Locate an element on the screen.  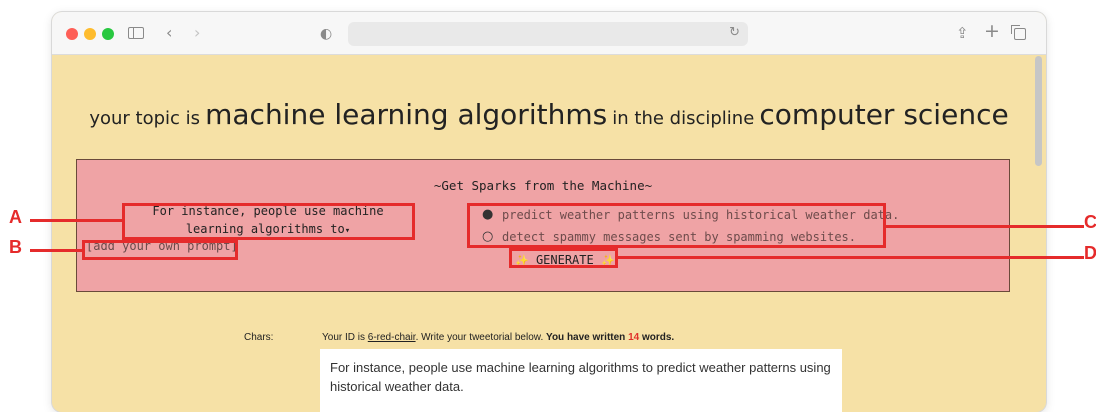
chevron-left-icon: ‹ is located at coordinates (169, 33).